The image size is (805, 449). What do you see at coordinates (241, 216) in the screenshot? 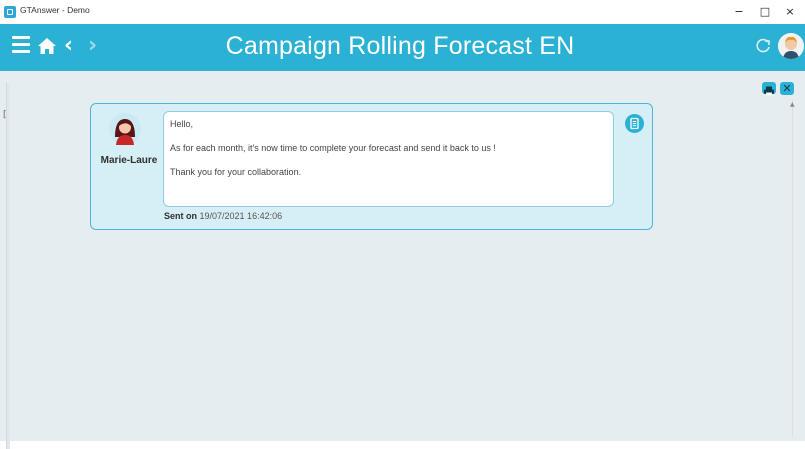
I see `sent-date: 19/07/2021 16:42:06` at bounding box center [241, 216].